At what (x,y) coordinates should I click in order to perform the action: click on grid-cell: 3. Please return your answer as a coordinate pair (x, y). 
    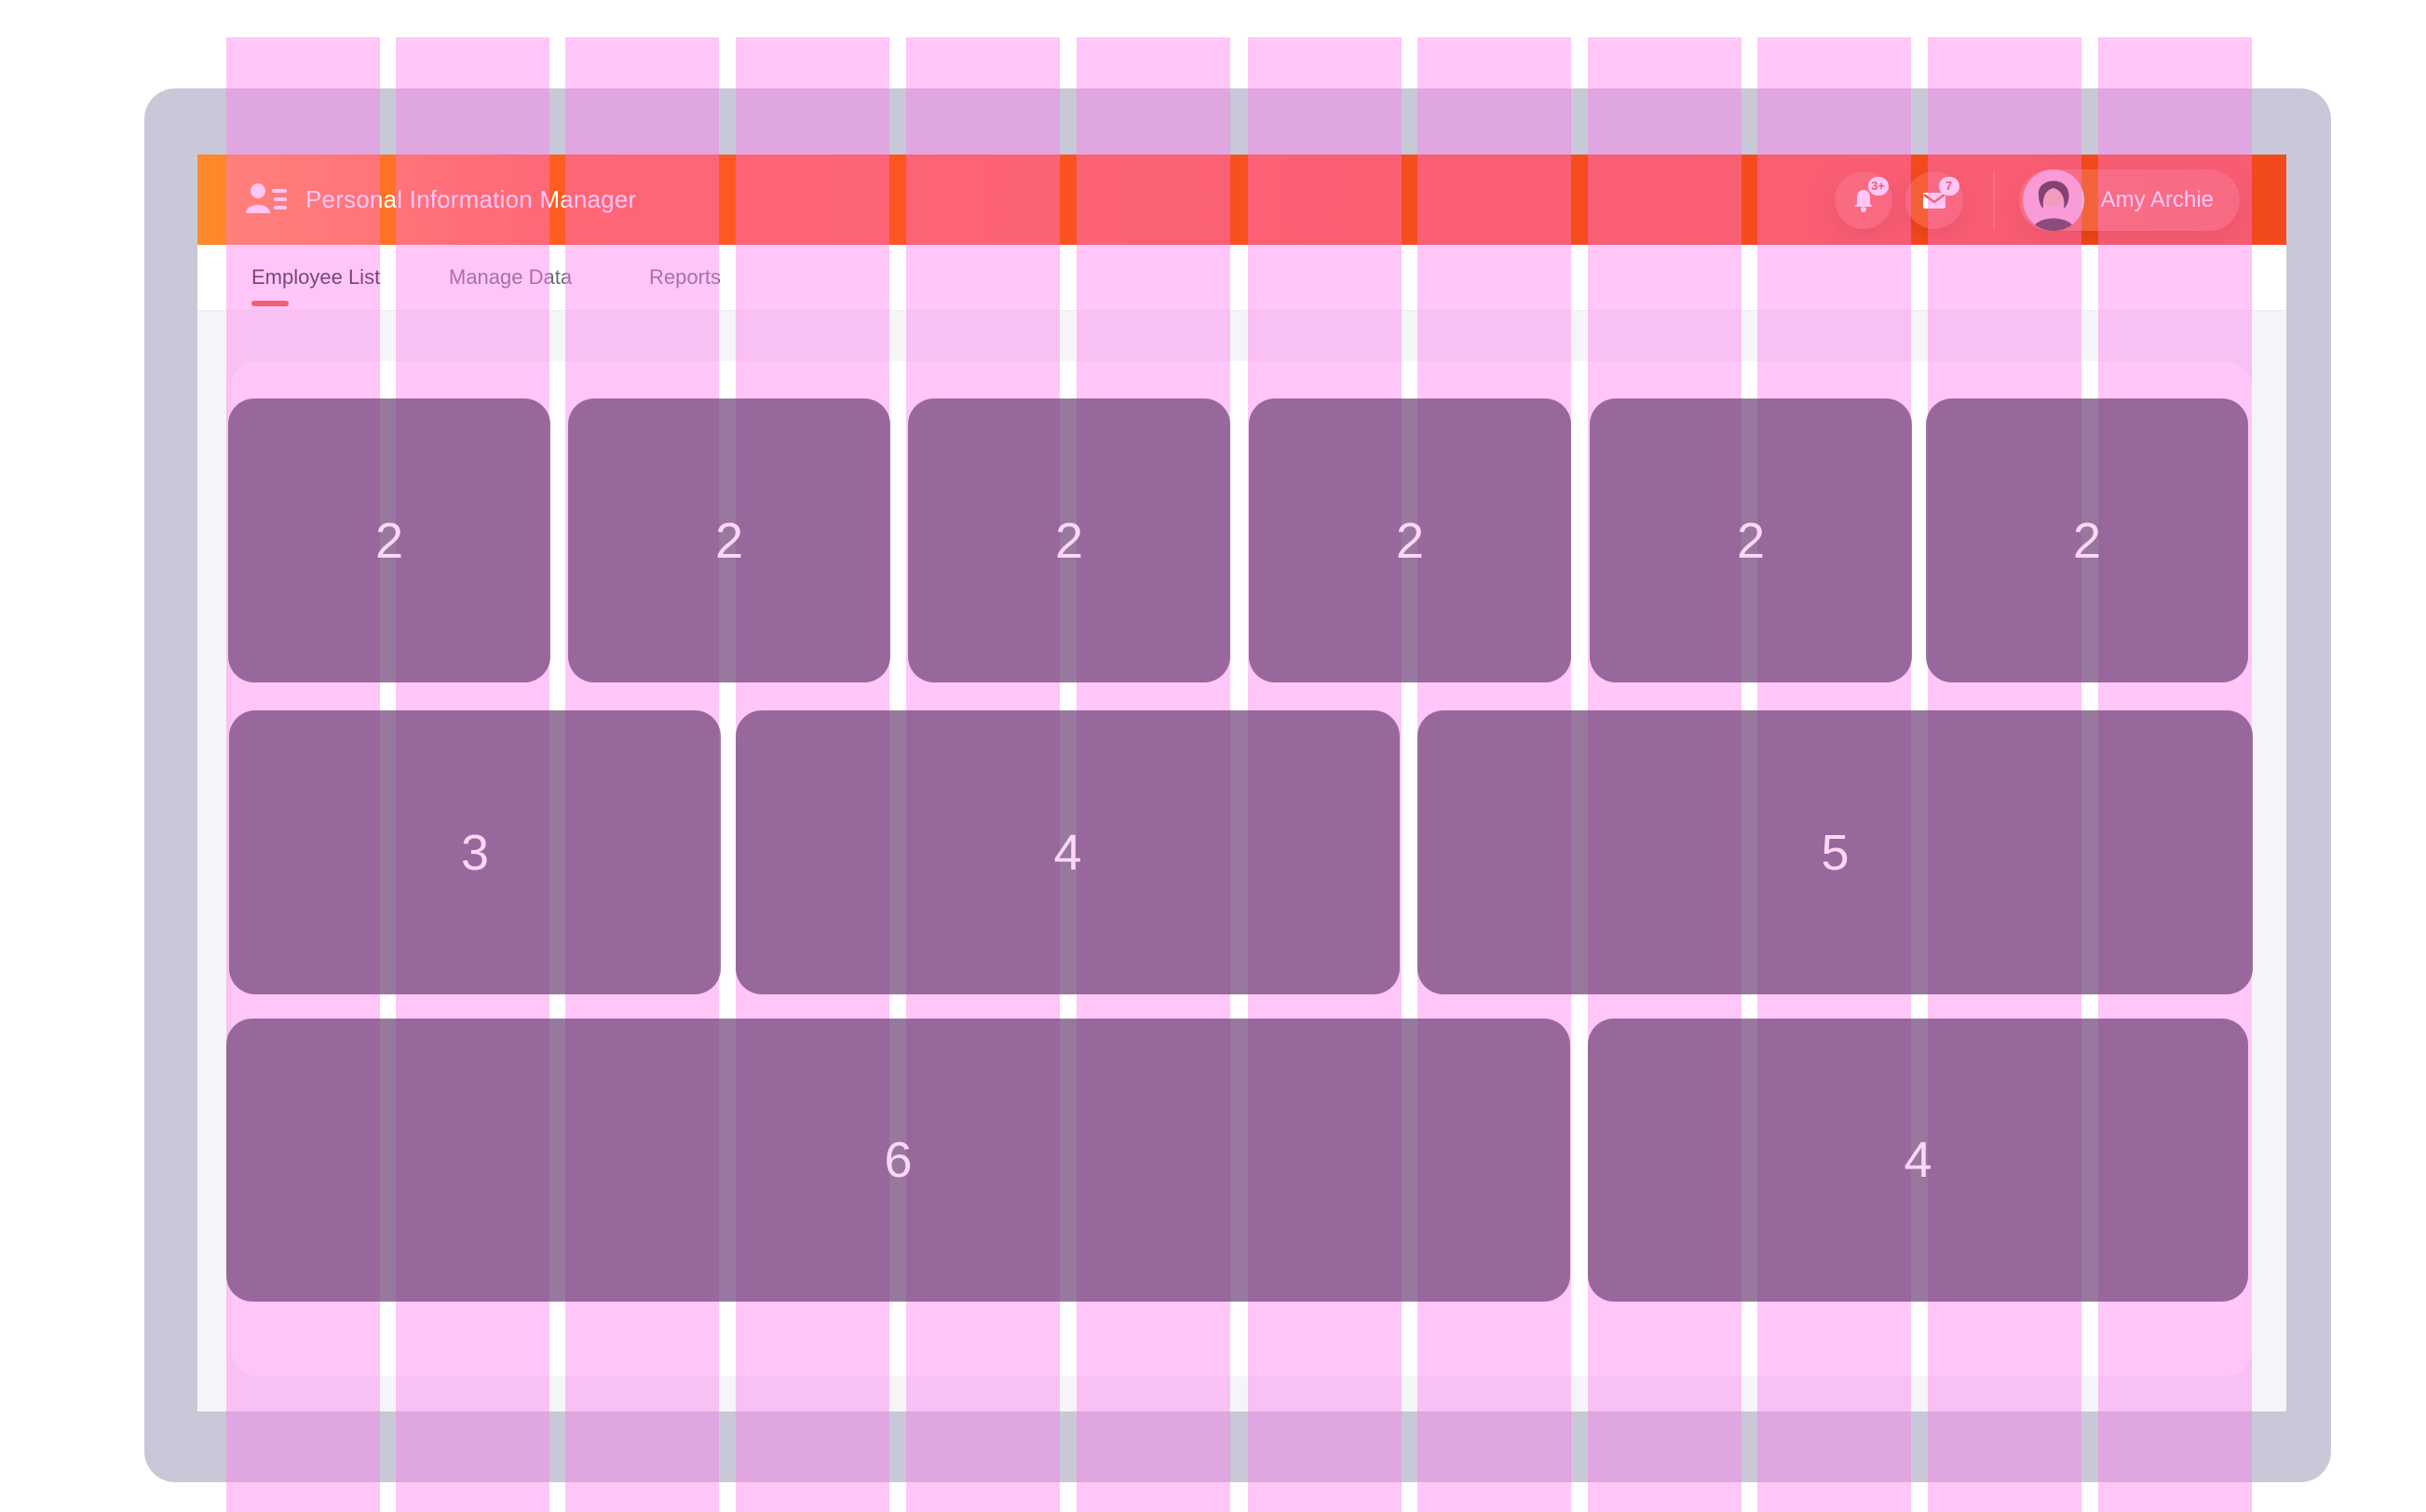
    Looking at the image, I should click on (475, 852).